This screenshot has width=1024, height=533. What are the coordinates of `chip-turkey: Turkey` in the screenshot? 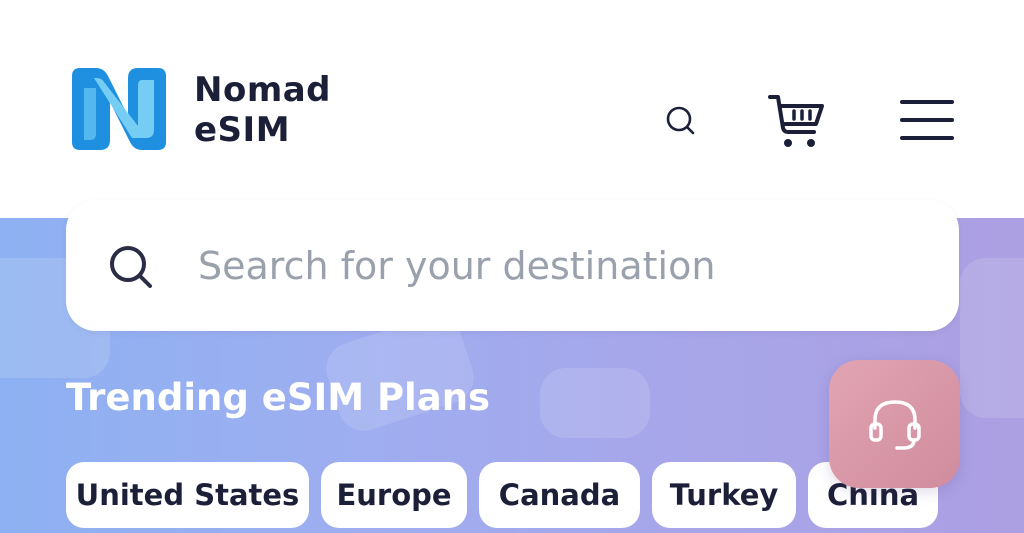 It's located at (724, 495).